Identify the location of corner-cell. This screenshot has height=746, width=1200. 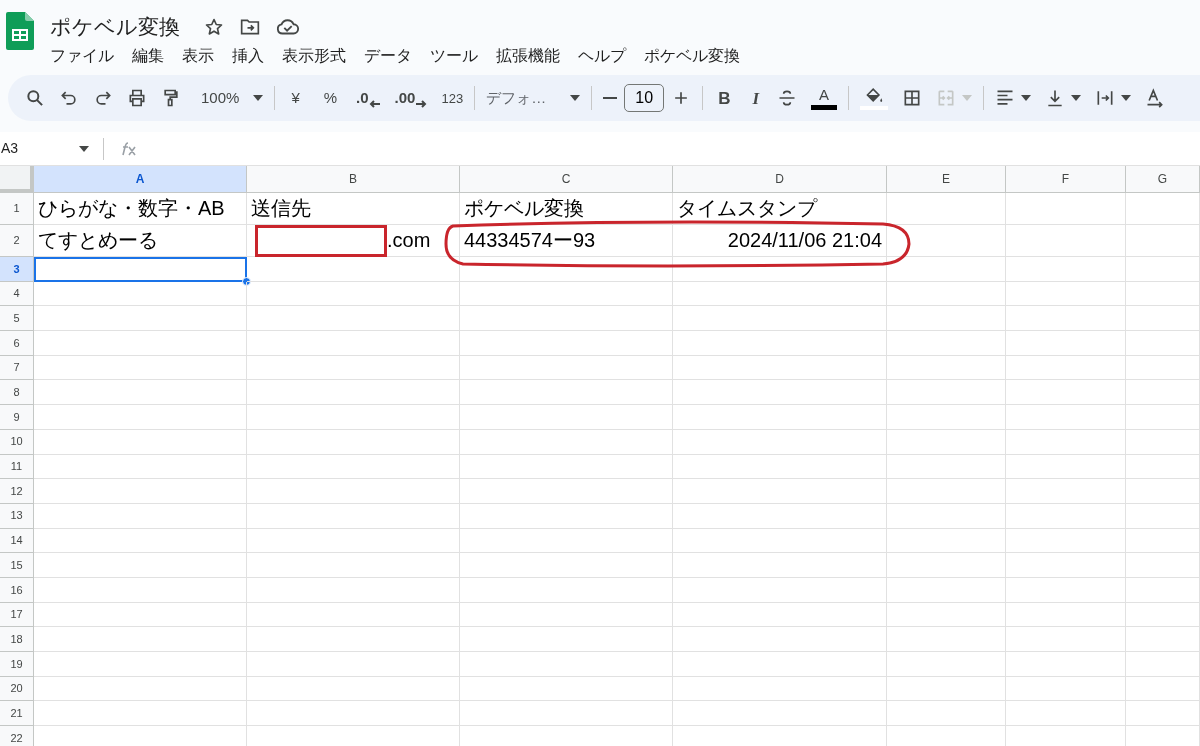
(17, 179).